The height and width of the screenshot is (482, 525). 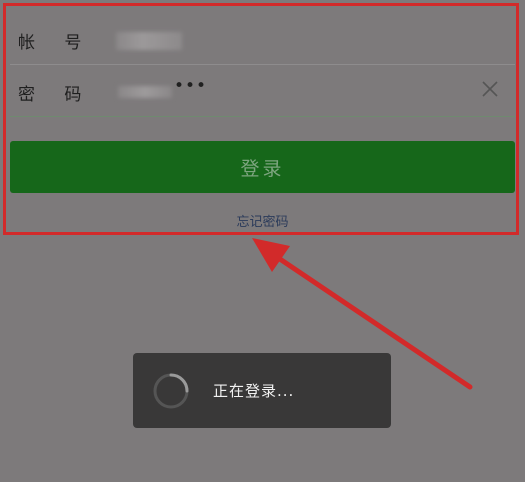 I want to click on password-label: 密 码, so click(x=56, y=95).